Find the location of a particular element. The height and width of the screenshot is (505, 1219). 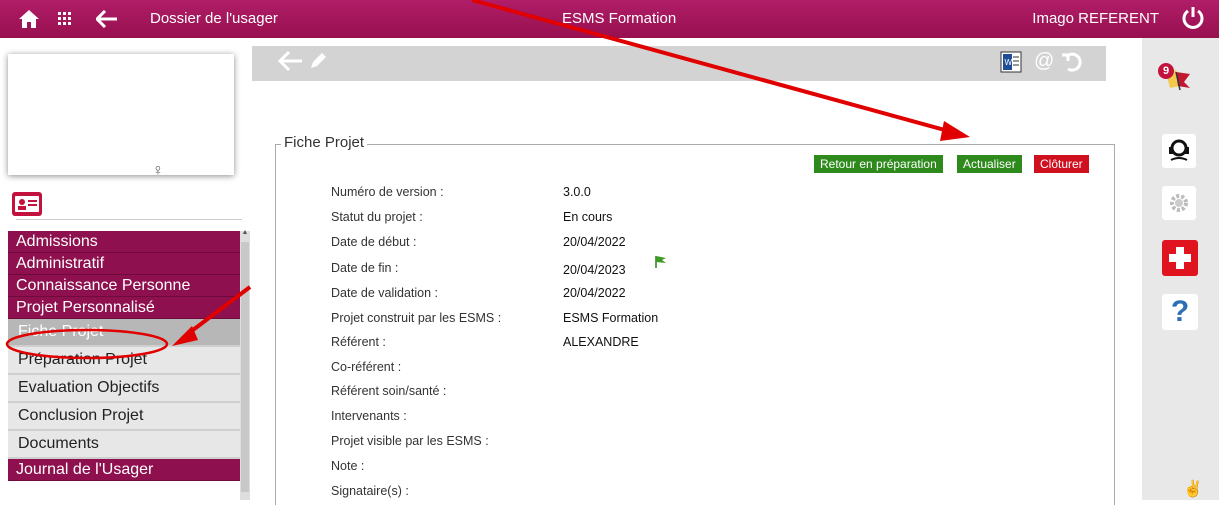

grid-icon is located at coordinates (65, 19).